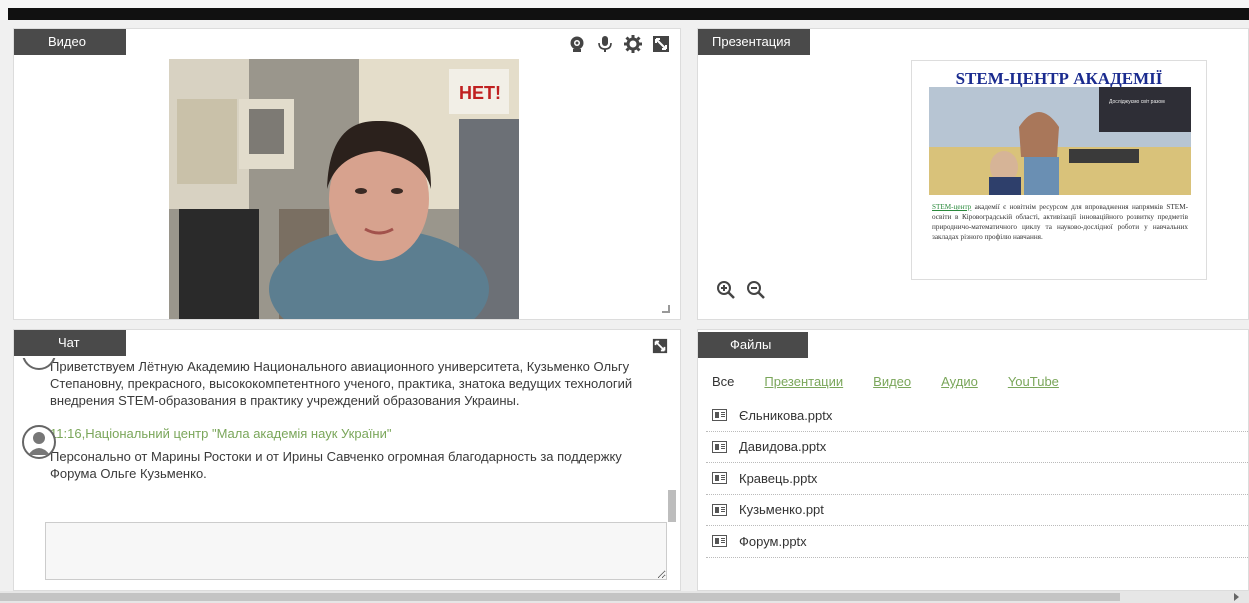  What do you see at coordinates (672, 506) in the screenshot?
I see `chat-scrollbar` at bounding box center [672, 506].